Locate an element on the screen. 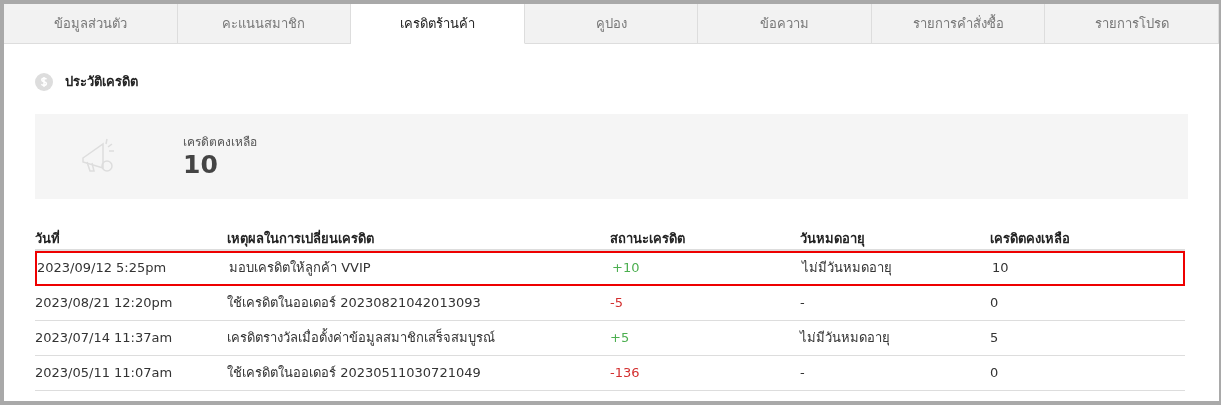 The width and height of the screenshot is (1226, 405). section-title: ประวัติเครดิต is located at coordinates (101, 82).